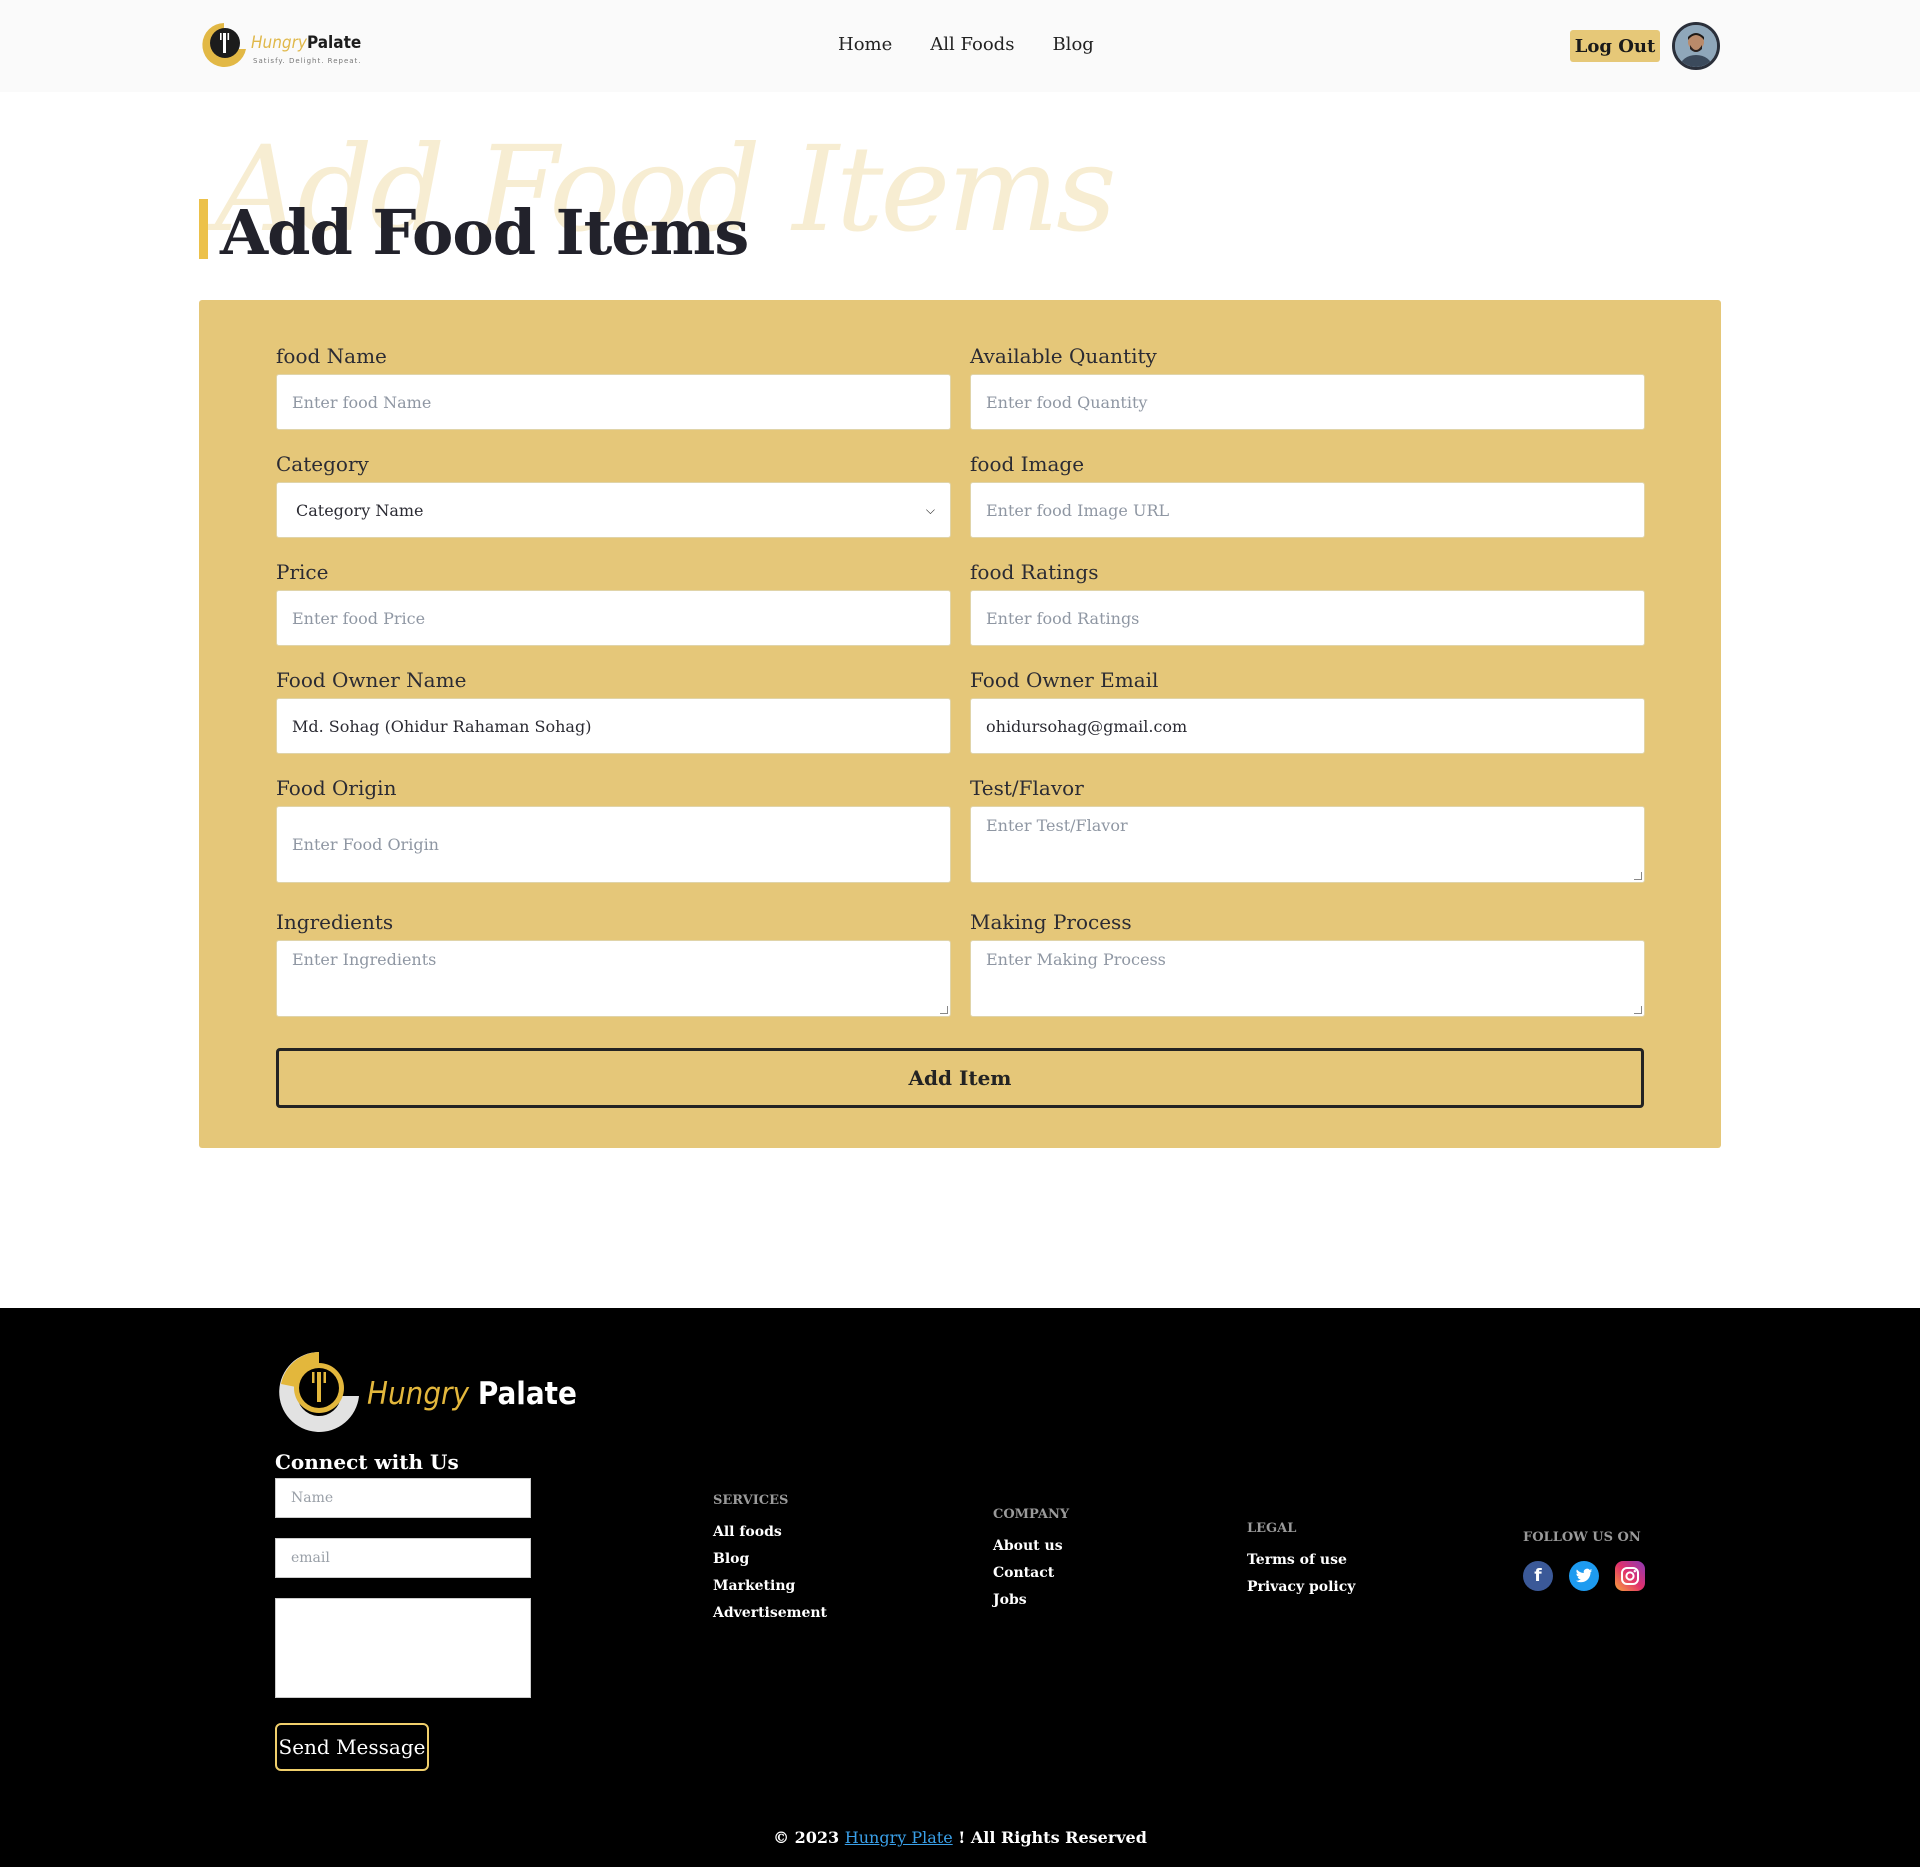 This screenshot has height=1867, width=1920. What do you see at coordinates (1076, 959) in the screenshot?
I see `making-process-placeholder: Enter Making Process` at bounding box center [1076, 959].